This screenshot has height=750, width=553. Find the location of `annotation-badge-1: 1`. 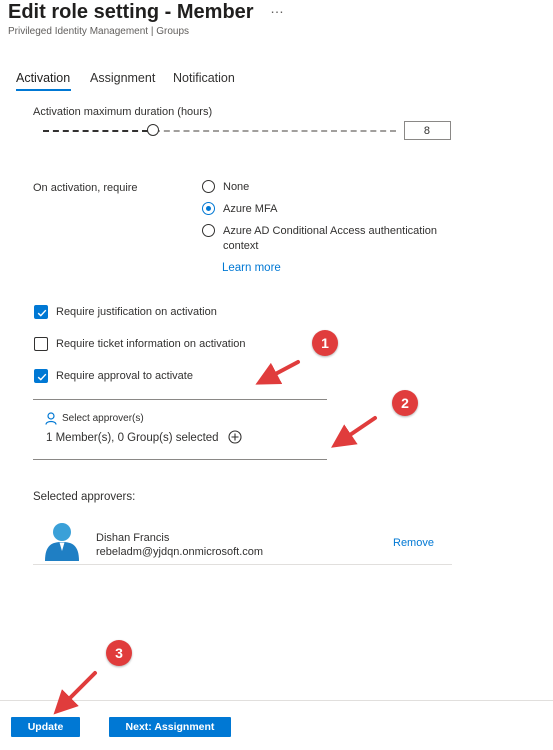

annotation-badge-1: 1 is located at coordinates (325, 343).